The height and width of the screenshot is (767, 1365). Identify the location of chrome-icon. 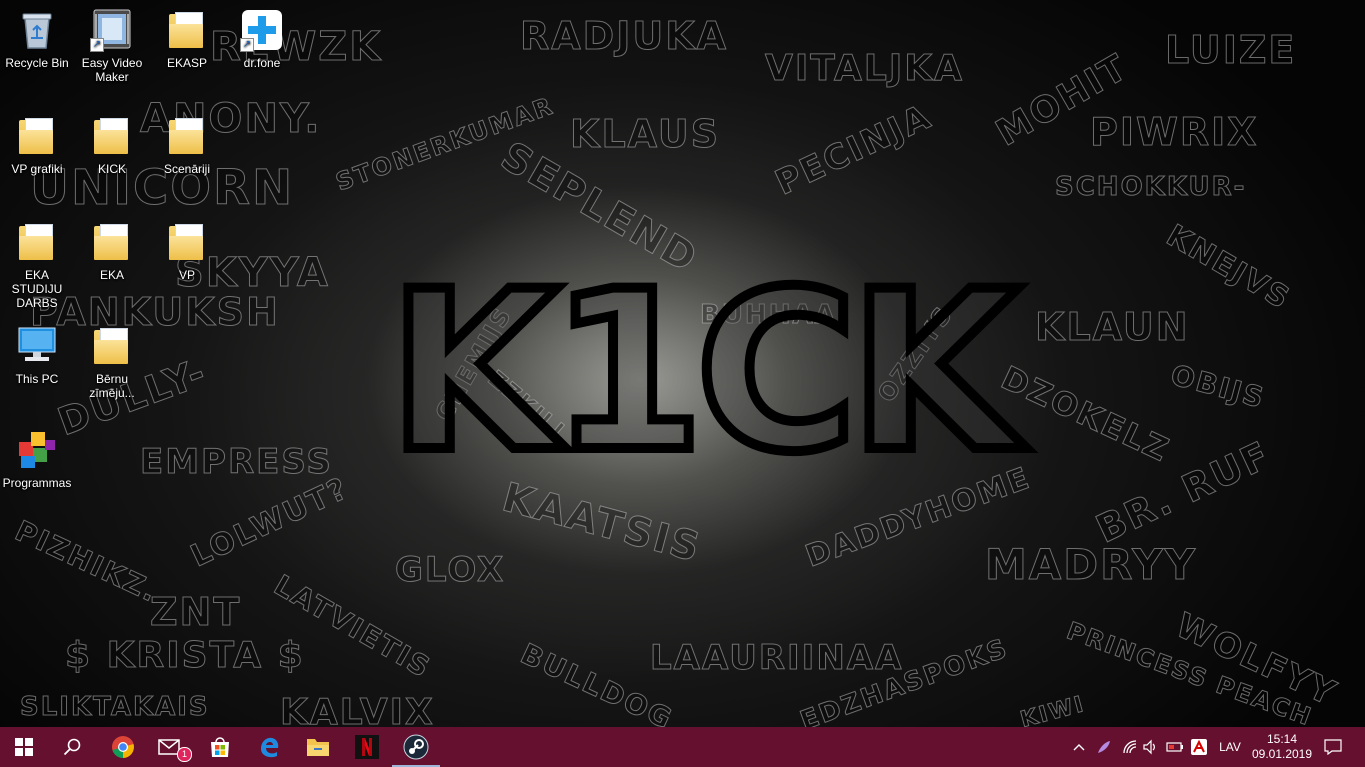
(123, 747).